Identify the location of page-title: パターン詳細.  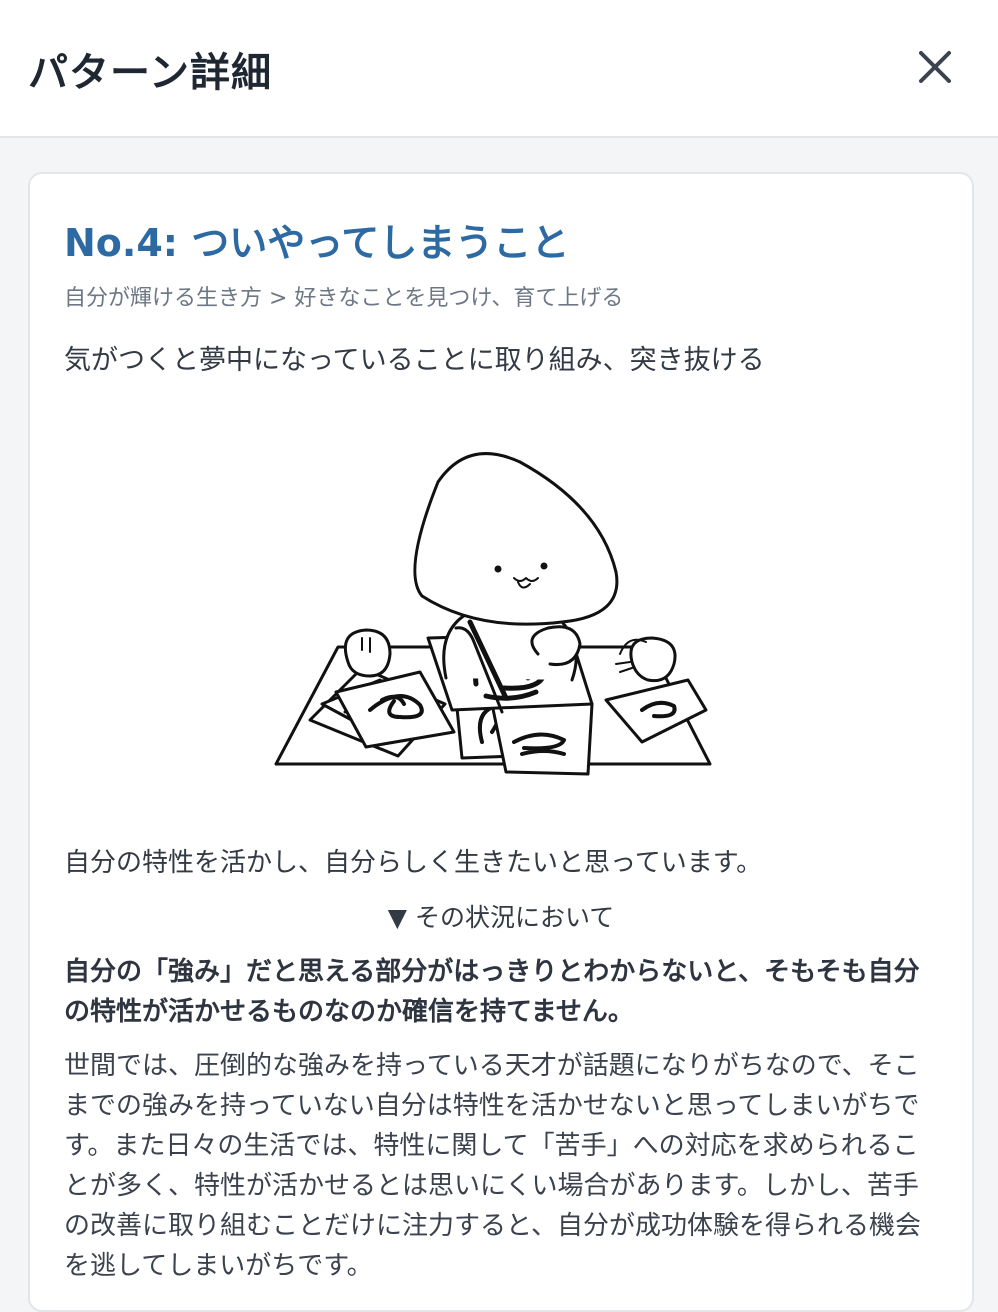
(150, 73).